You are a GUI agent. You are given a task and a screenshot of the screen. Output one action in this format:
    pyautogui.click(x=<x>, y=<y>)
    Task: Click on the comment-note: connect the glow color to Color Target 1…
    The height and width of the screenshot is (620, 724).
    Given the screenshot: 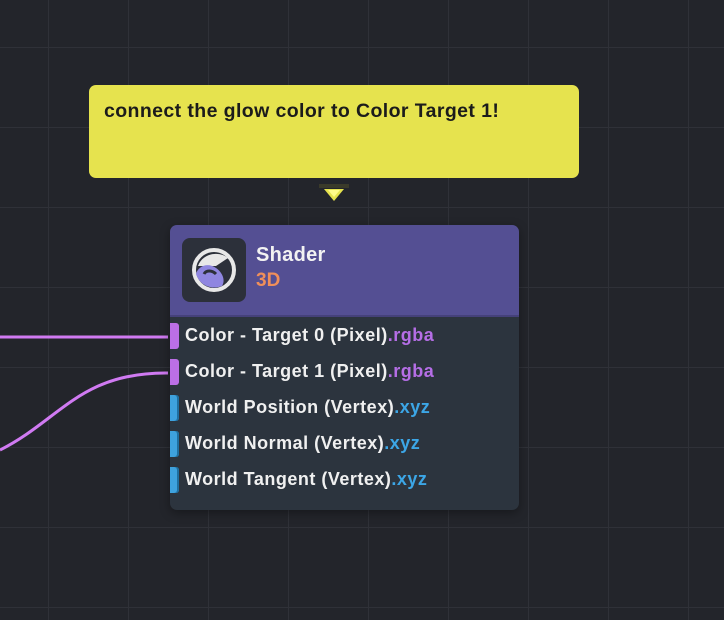 What is the action you would take?
    pyautogui.click(x=334, y=131)
    